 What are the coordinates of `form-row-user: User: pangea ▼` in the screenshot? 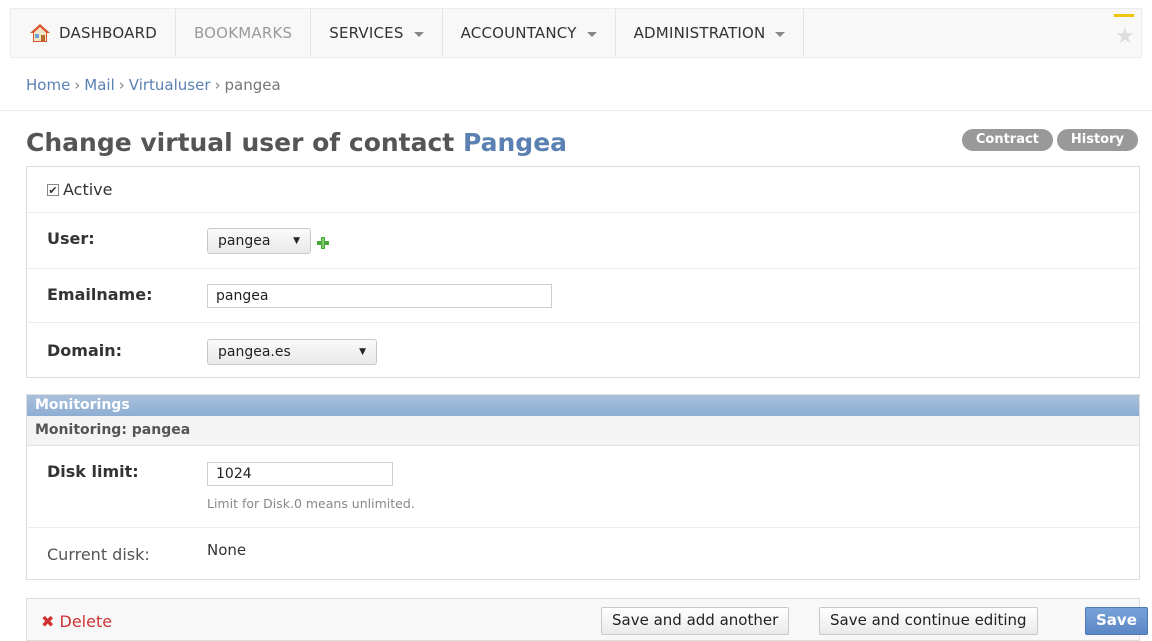 It's located at (583, 241).